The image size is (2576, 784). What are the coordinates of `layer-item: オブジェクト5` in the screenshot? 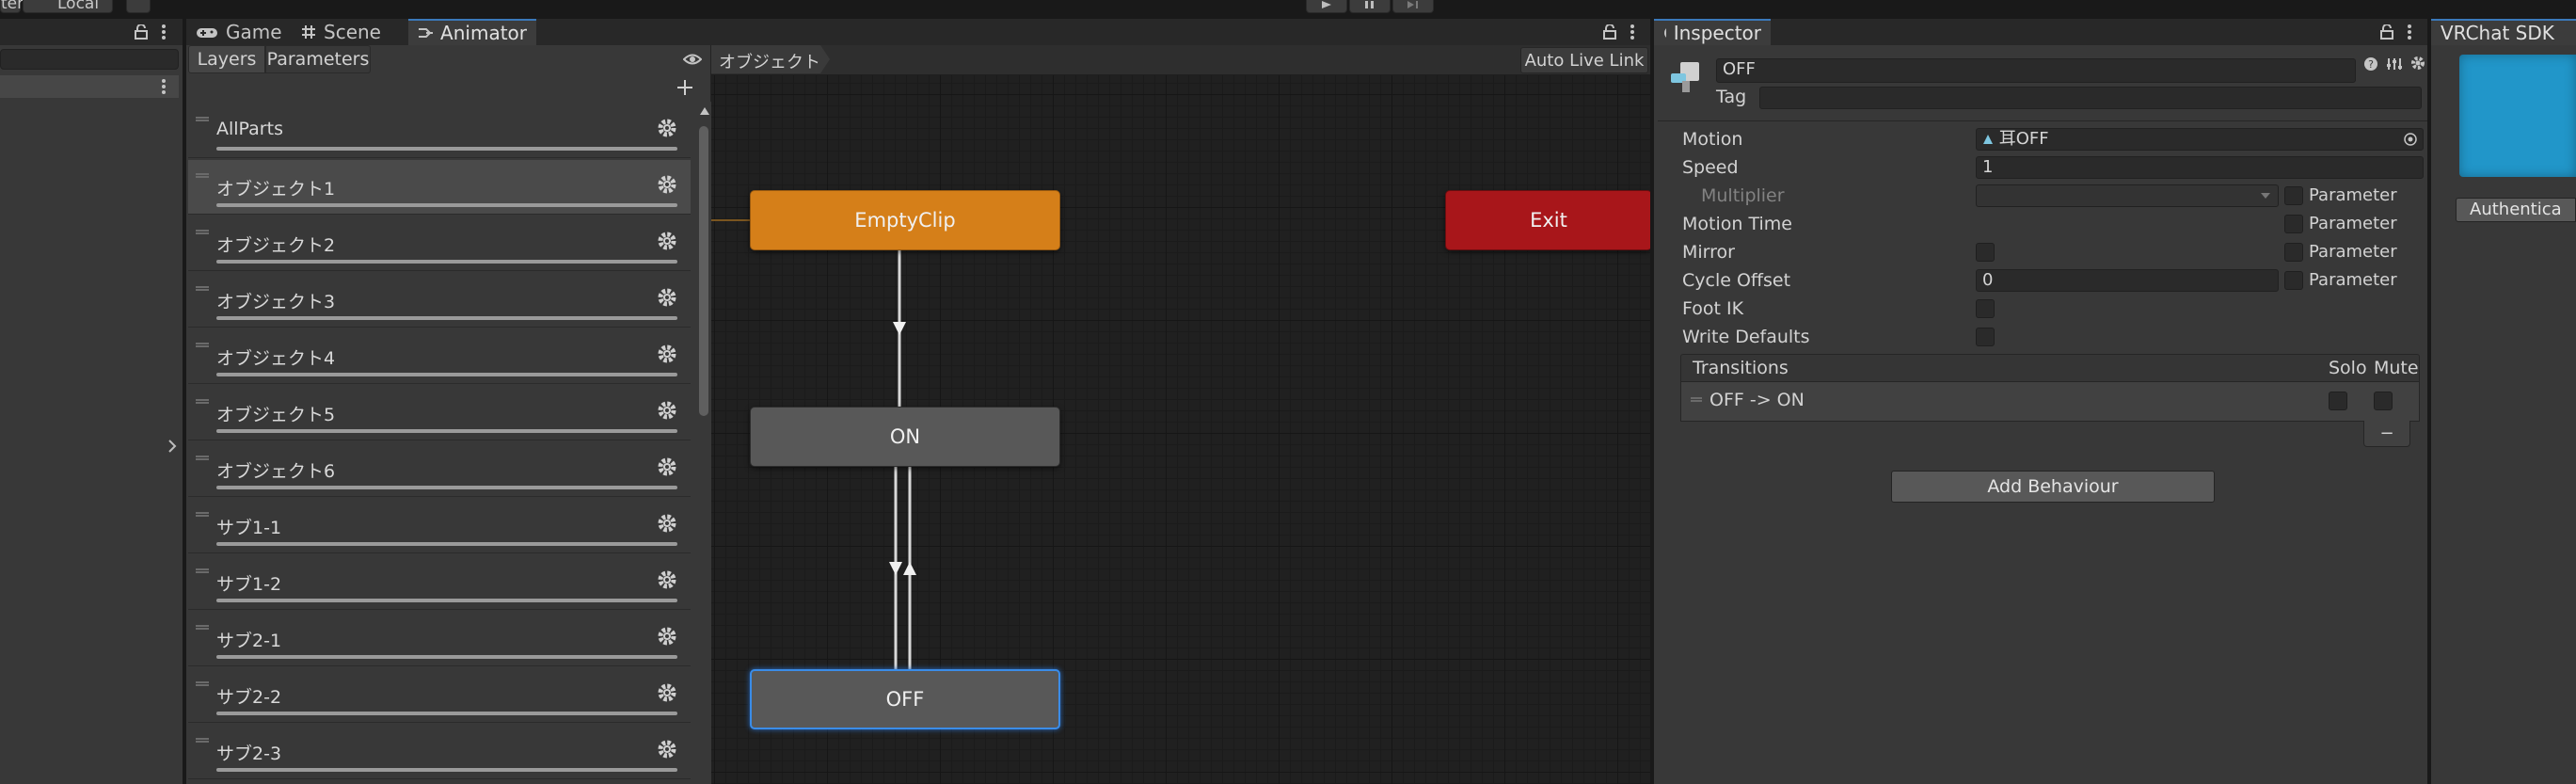 It's located at (439, 413).